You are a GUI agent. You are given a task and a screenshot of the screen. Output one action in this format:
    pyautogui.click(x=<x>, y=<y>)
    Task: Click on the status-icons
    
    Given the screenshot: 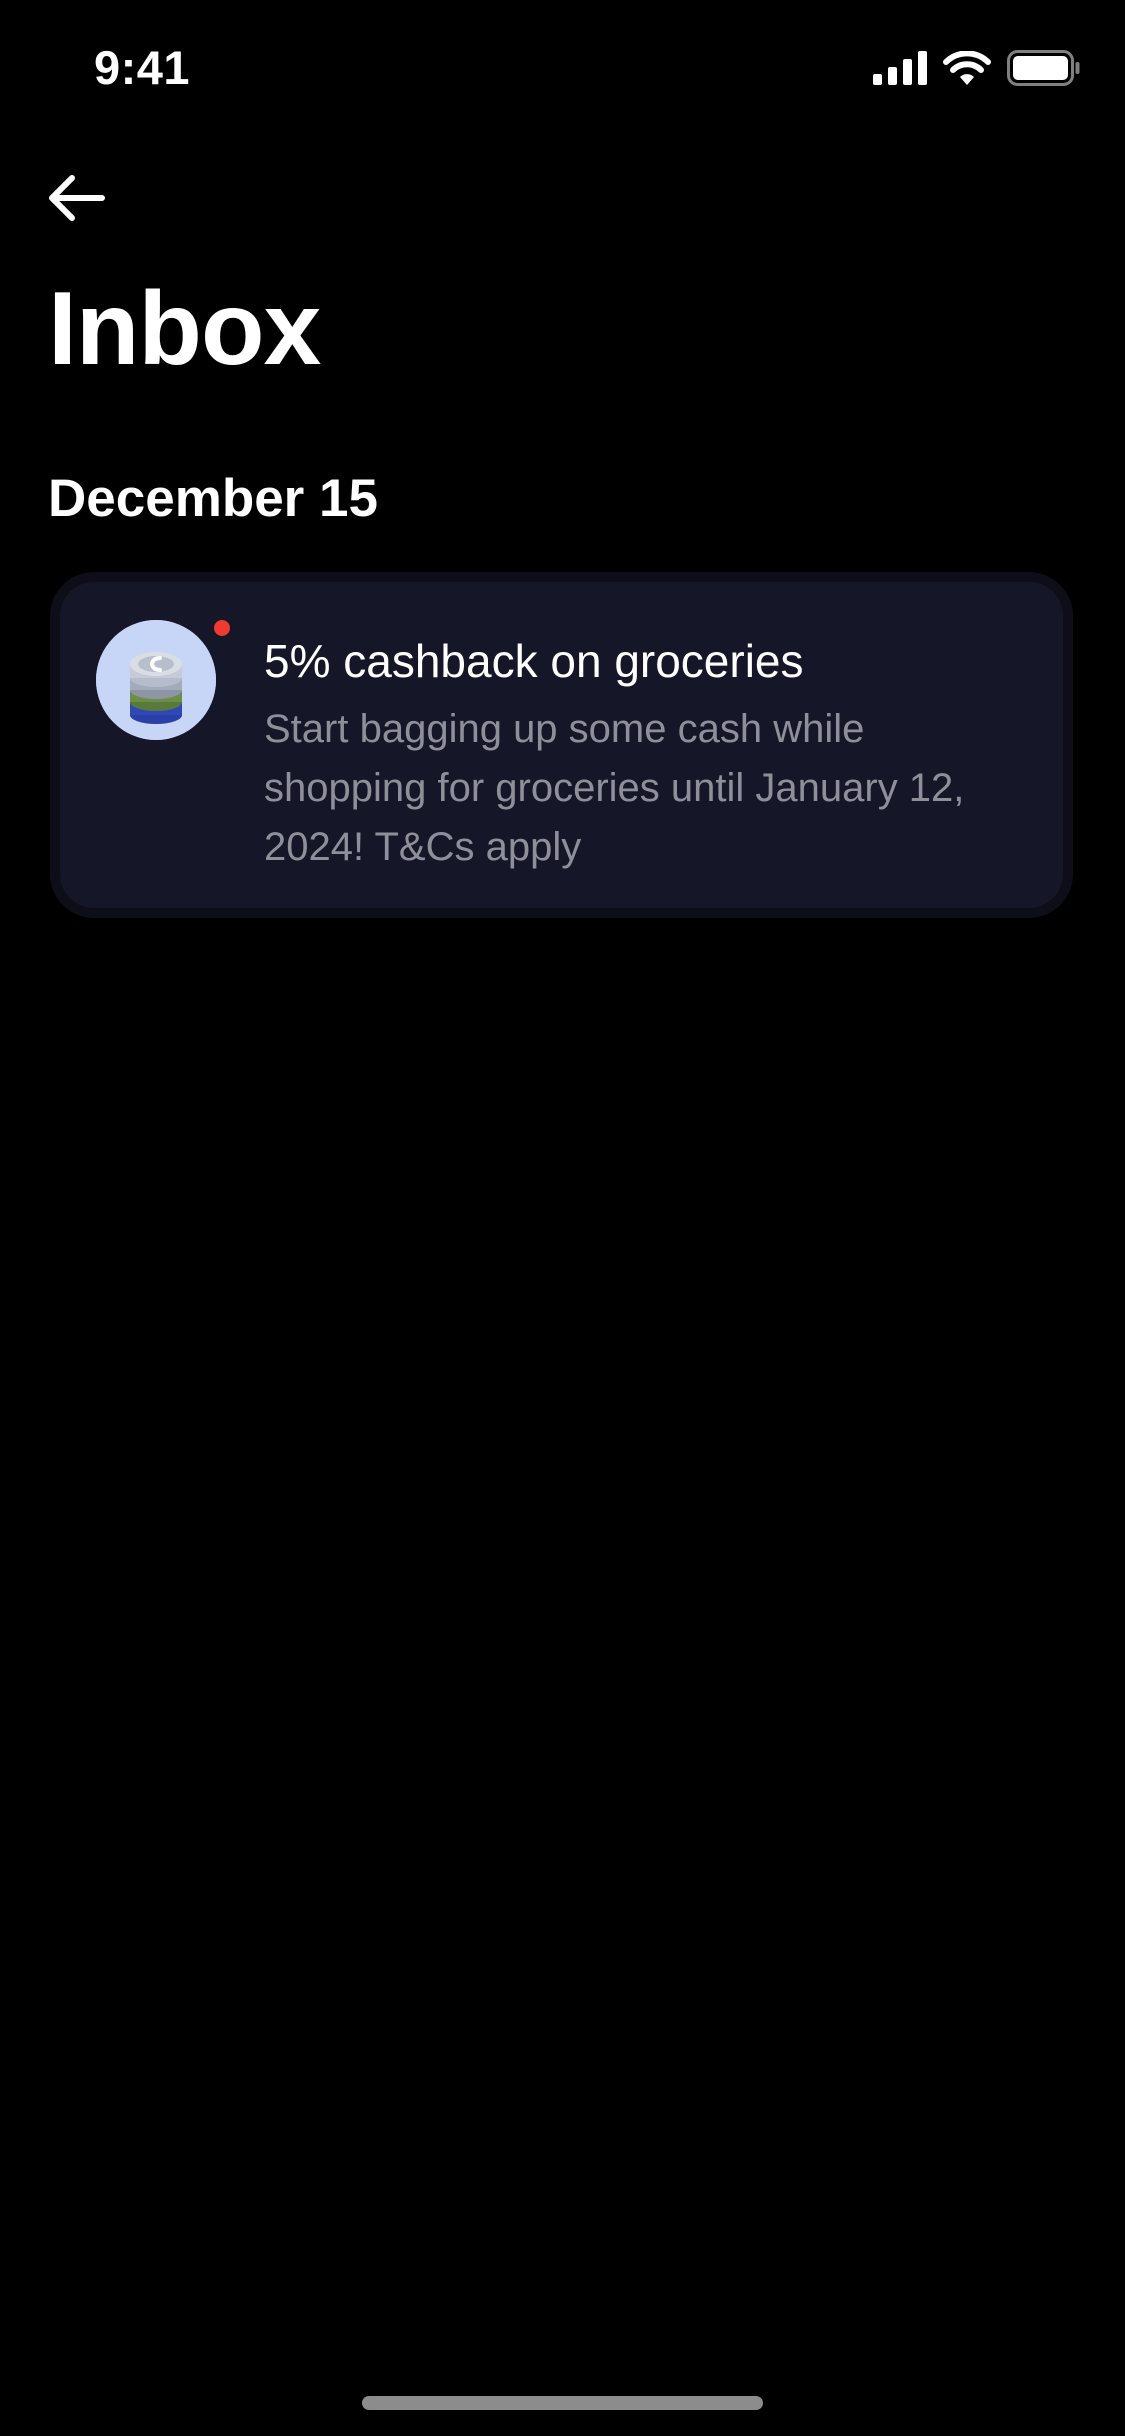 What is the action you would take?
    pyautogui.click(x=977, y=70)
    